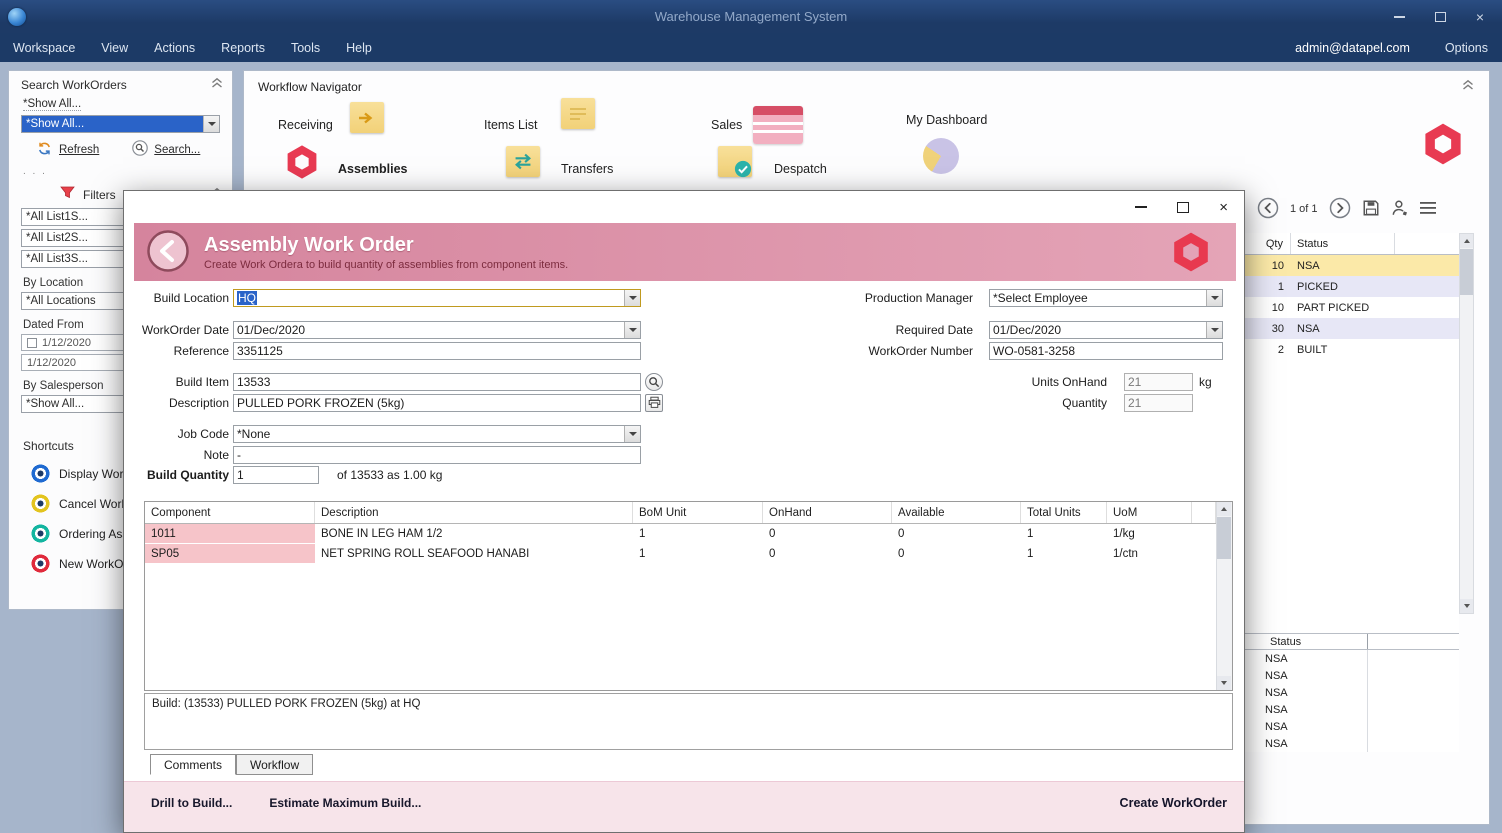 The height and width of the screenshot is (833, 1502). What do you see at coordinates (726, 125) in the screenshot?
I see `nav-sales: Sales` at bounding box center [726, 125].